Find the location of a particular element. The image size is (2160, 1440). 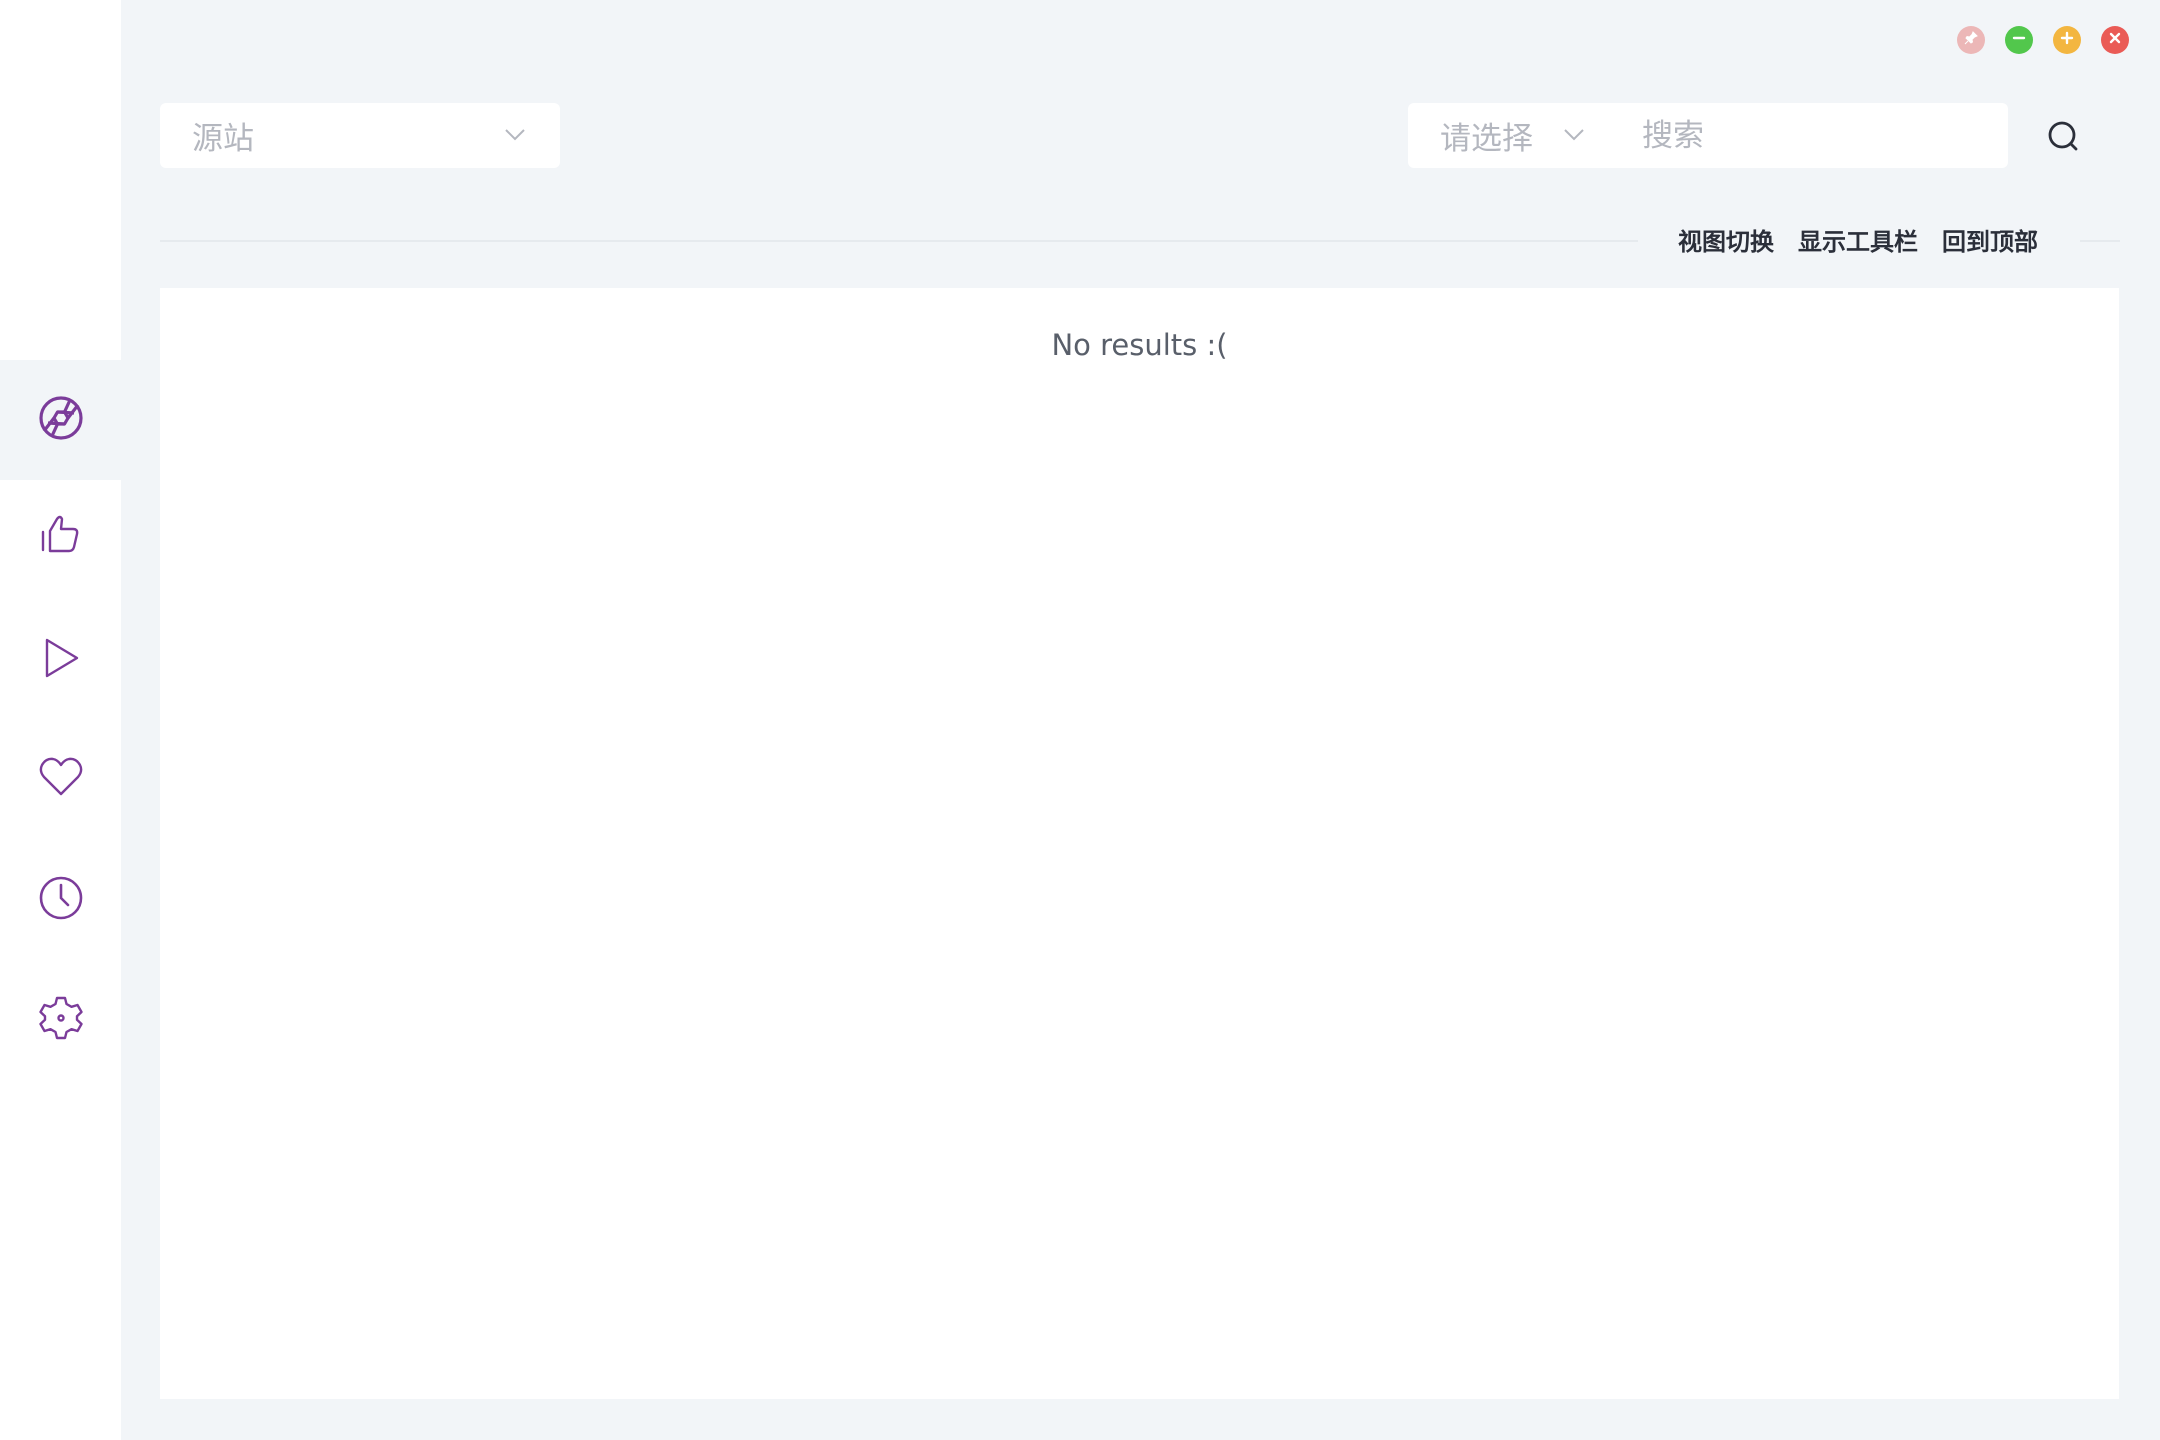

sidebar-item-discover is located at coordinates (60, 420).